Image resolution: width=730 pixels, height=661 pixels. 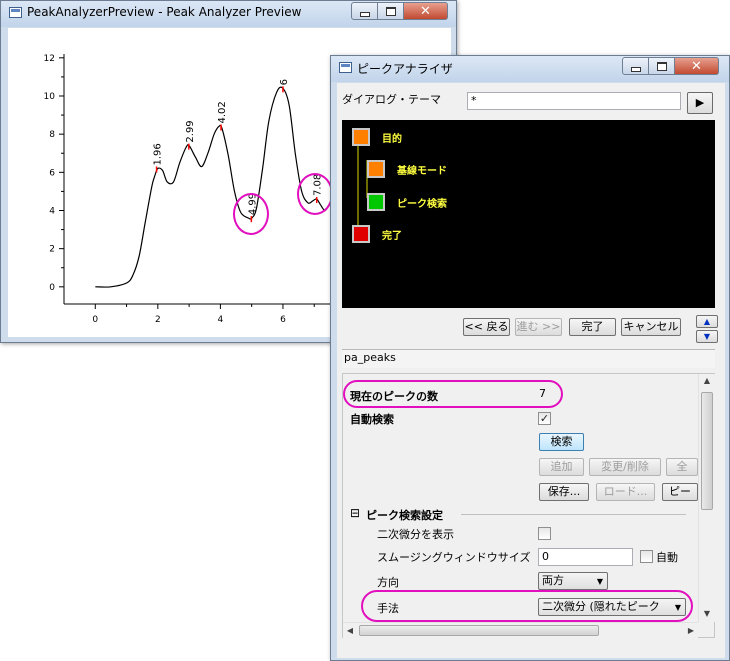 I want to click on direction-label: 方向, so click(x=388, y=582).